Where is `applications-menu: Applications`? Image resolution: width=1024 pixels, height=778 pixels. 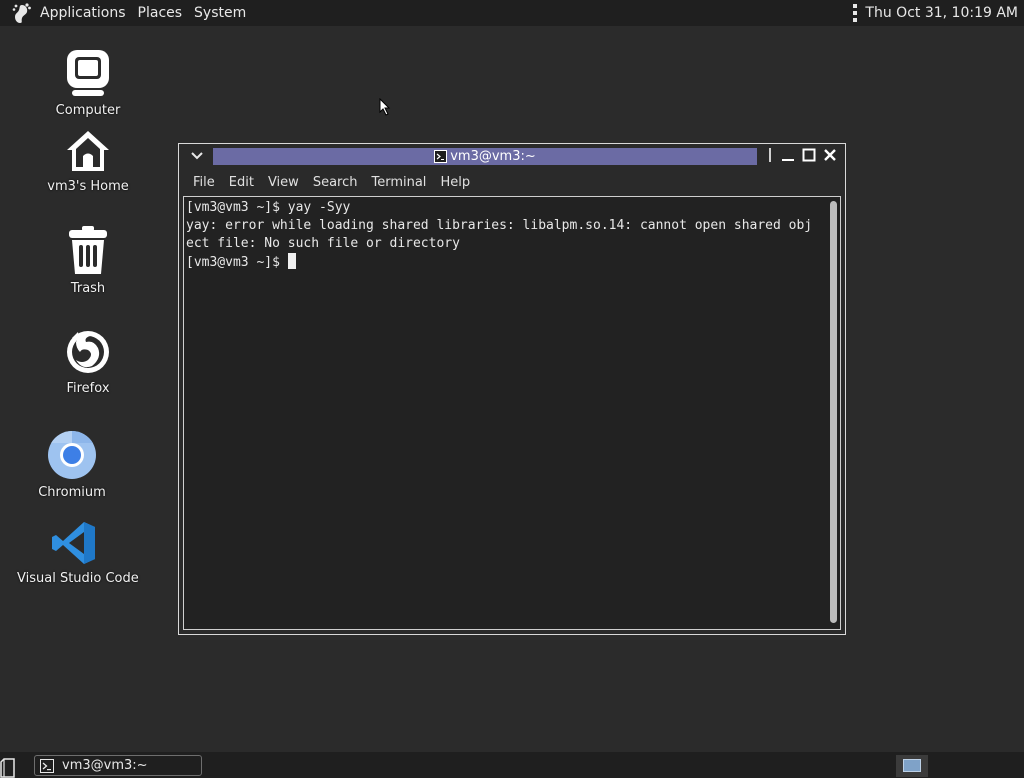
applications-menu: Applications is located at coordinates (83, 13).